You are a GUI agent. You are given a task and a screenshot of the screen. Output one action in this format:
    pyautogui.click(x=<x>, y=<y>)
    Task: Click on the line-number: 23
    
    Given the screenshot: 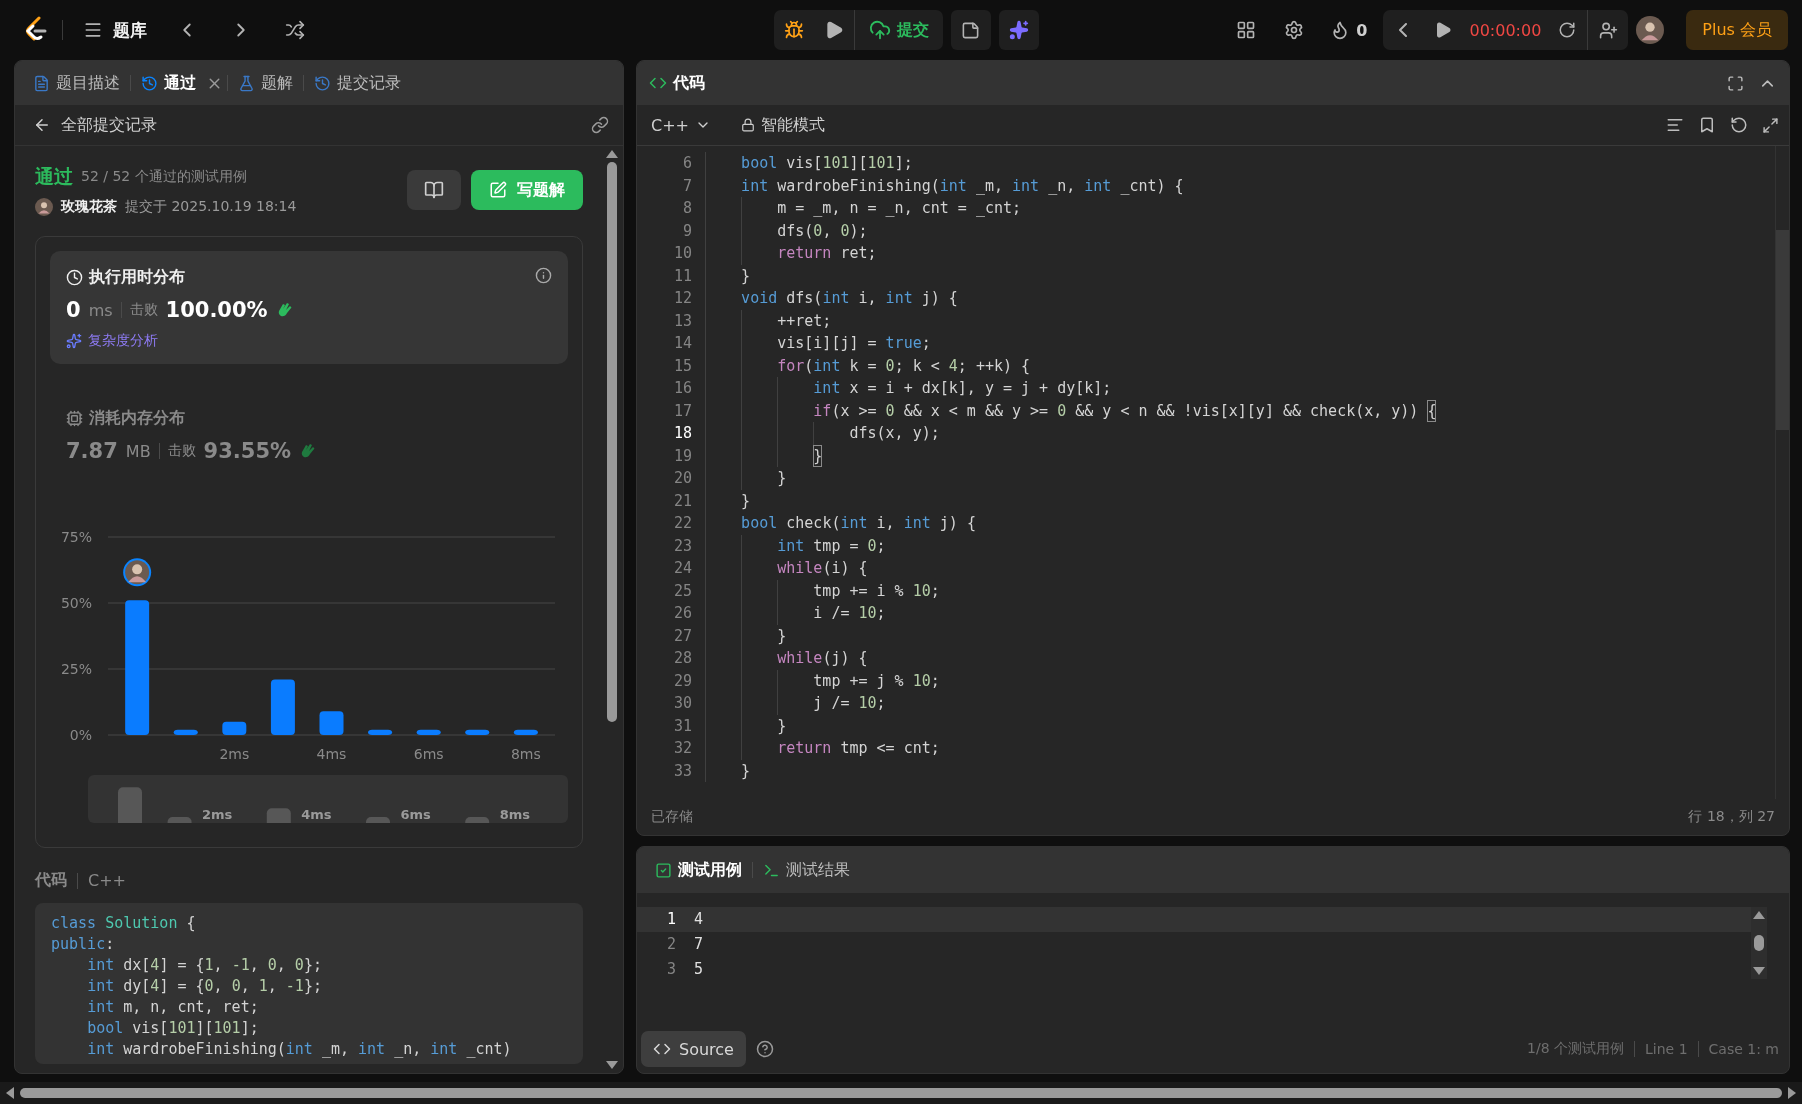 What is the action you would take?
    pyautogui.click(x=682, y=546)
    